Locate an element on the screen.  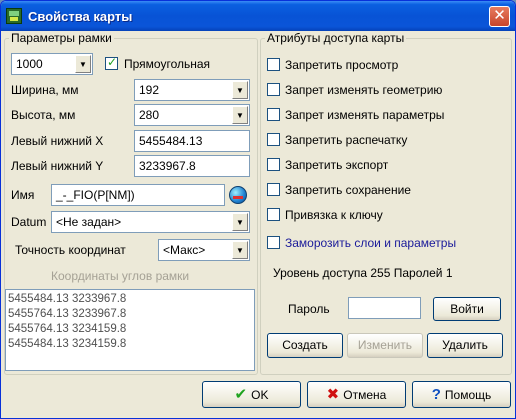
width-label: Ширина, мм is located at coordinates (45, 90).